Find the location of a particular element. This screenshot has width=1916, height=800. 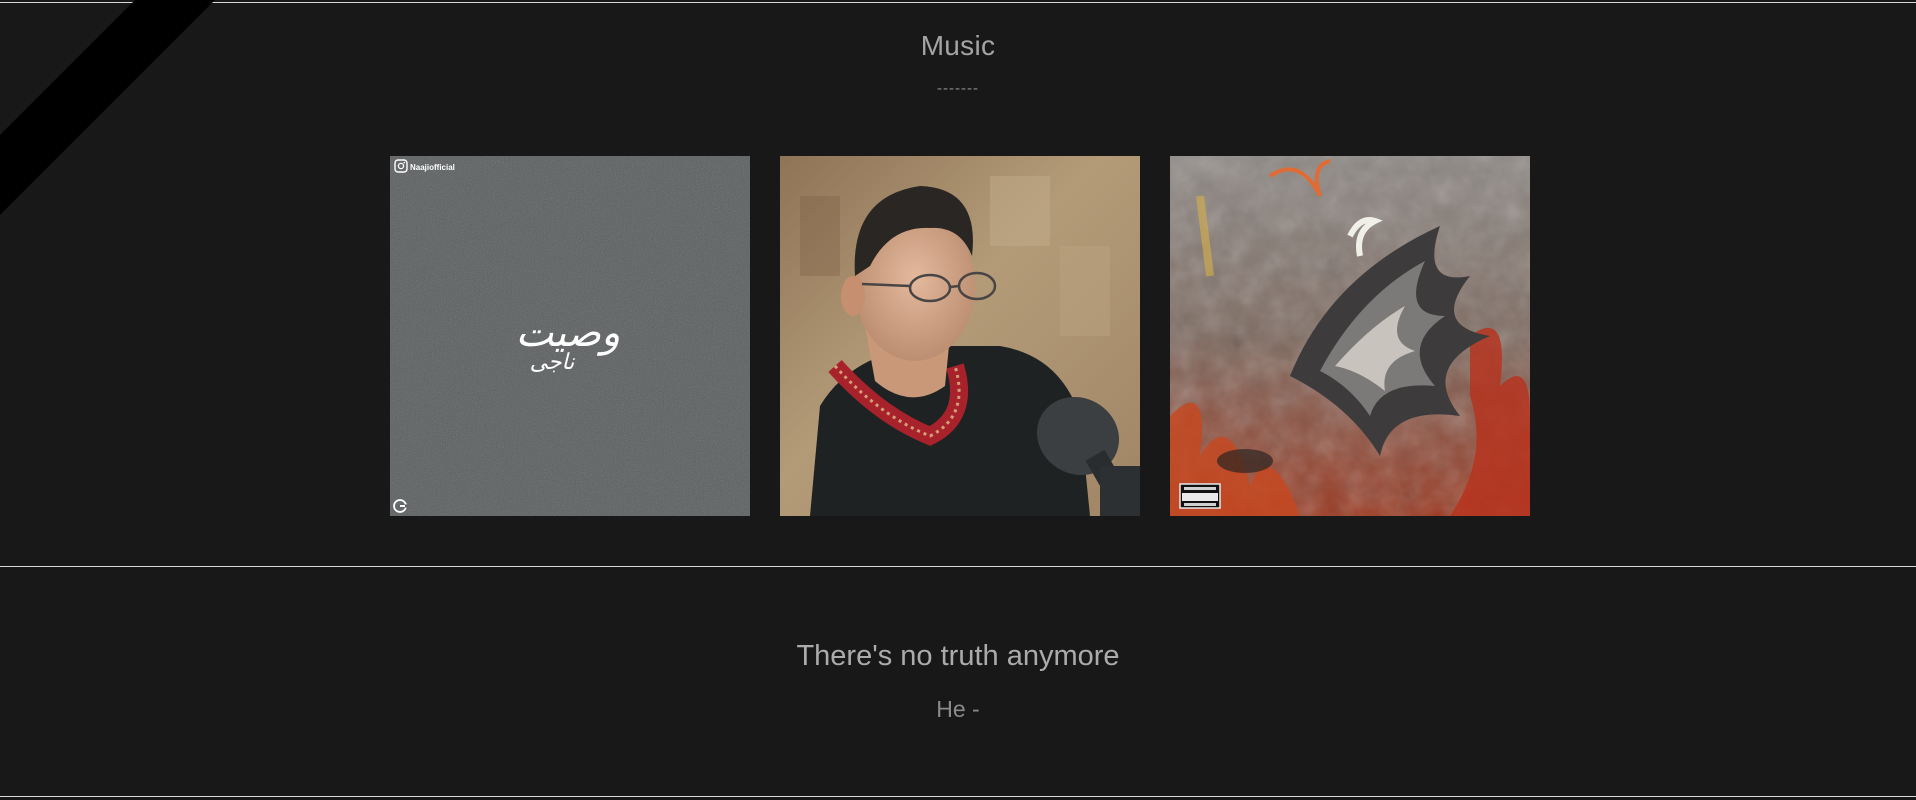

section-title-music: Music is located at coordinates (958, 45).